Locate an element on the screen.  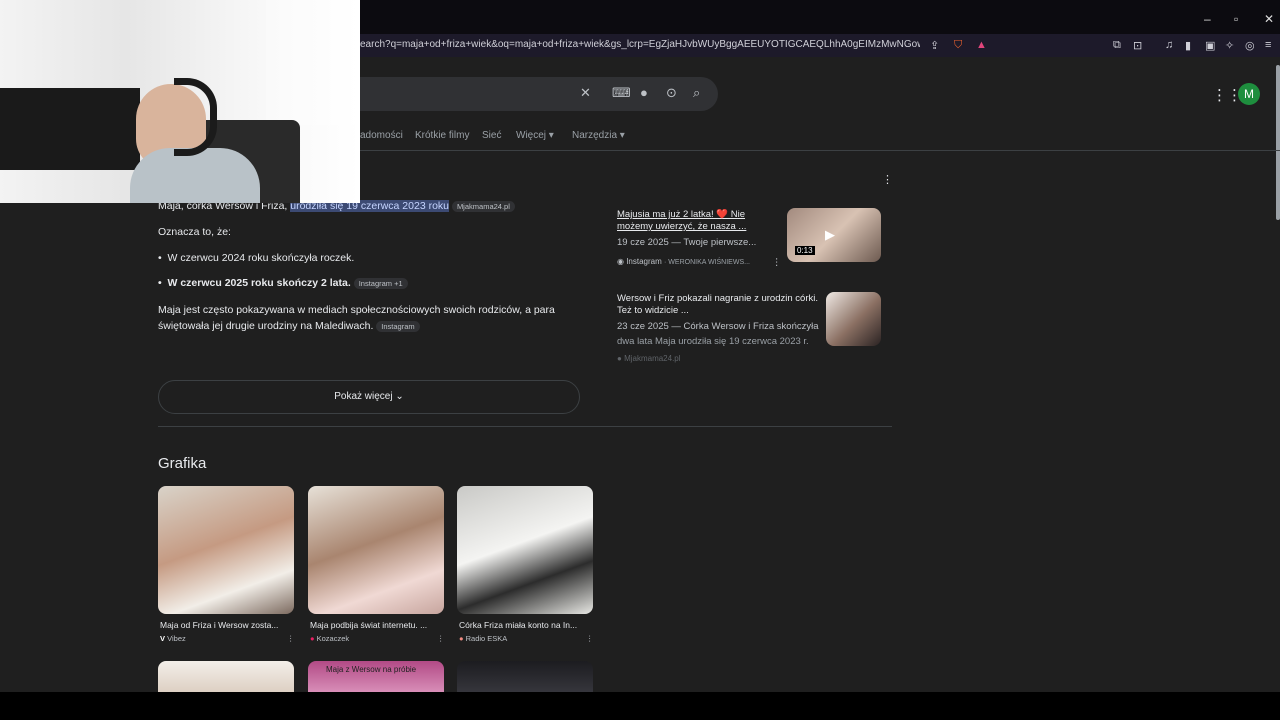
image-source-3: ● Radio ESKA is located at coordinates (483, 638).